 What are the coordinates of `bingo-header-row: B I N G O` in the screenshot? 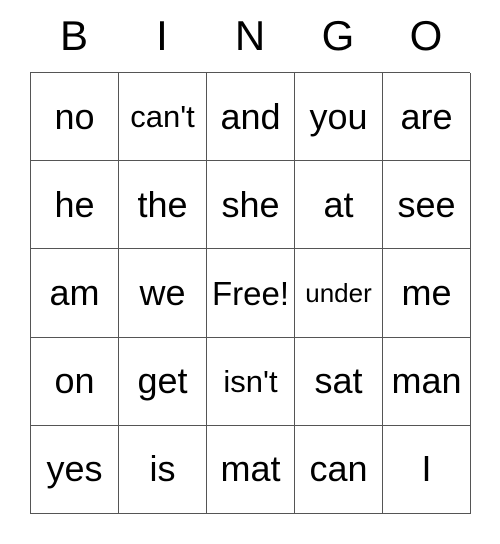 It's located at (250, 36).